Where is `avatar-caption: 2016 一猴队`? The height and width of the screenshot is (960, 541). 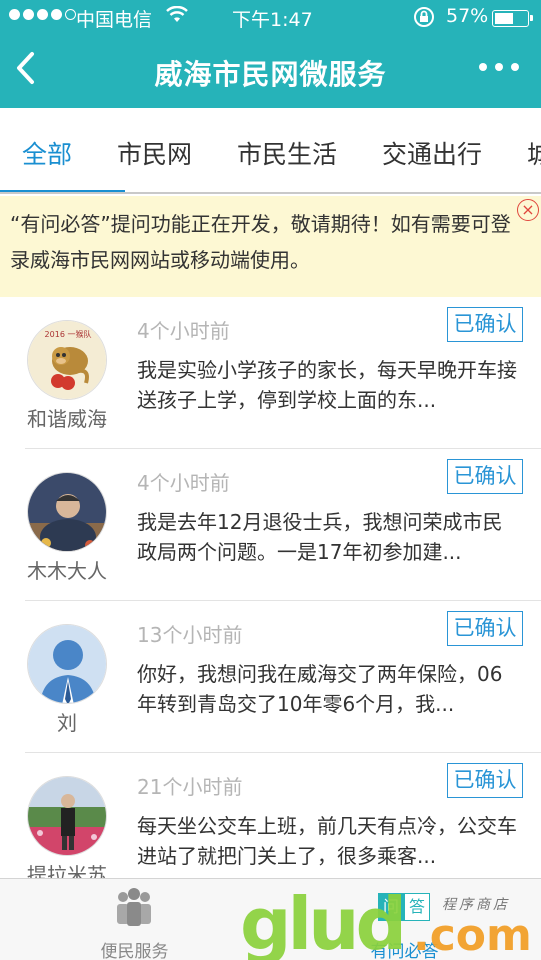
avatar-caption: 2016 一猴队 is located at coordinates (68, 334).